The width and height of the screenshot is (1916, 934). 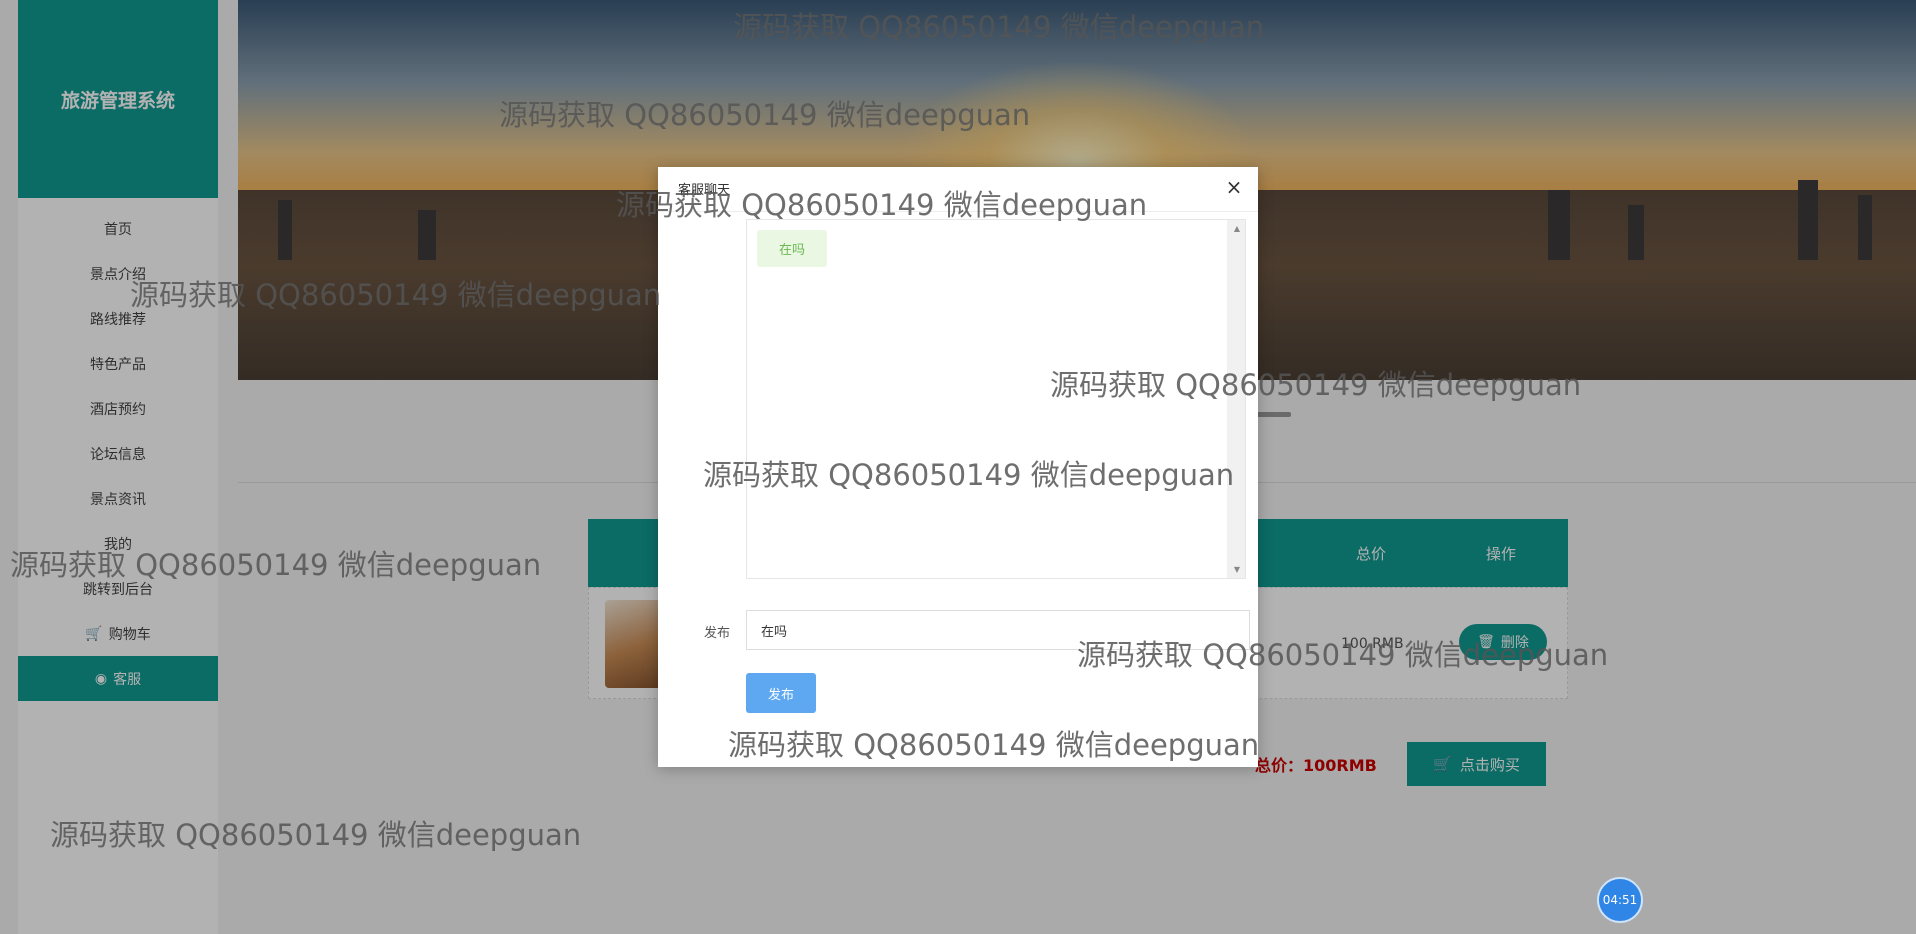 I want to click on scroll-up-icon: ▲, so click(x=1237, y=228).